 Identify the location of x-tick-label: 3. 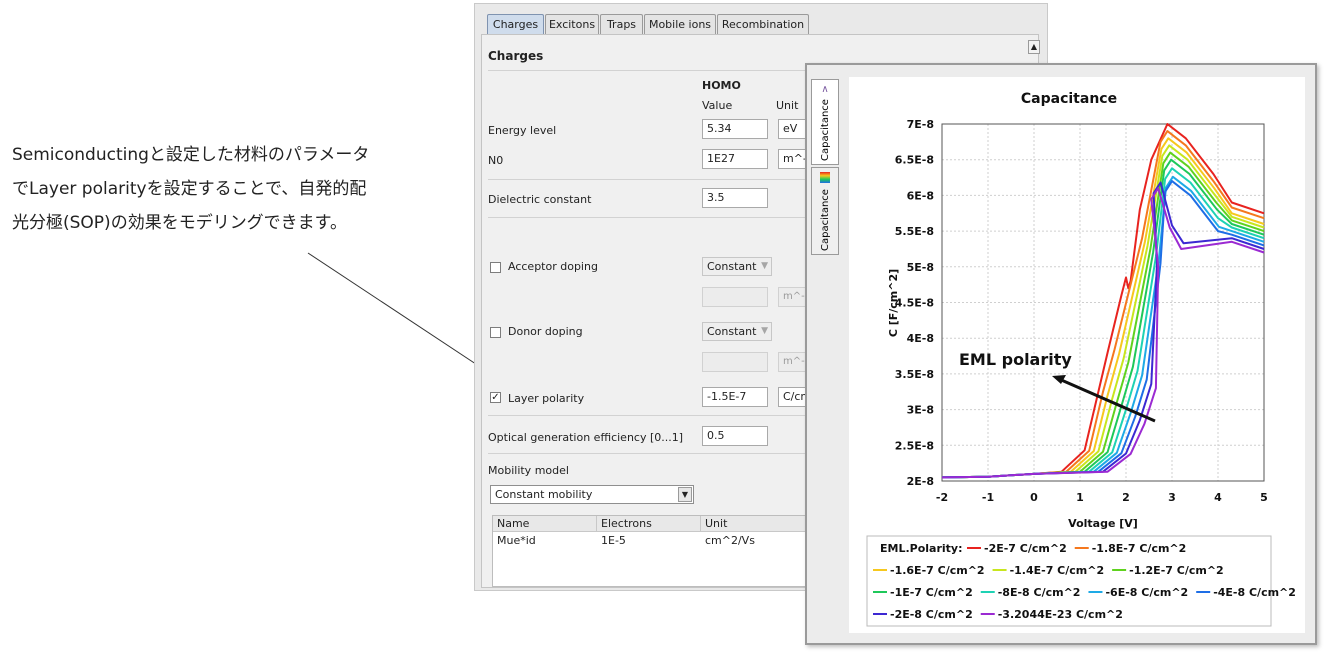
(1172, 497).